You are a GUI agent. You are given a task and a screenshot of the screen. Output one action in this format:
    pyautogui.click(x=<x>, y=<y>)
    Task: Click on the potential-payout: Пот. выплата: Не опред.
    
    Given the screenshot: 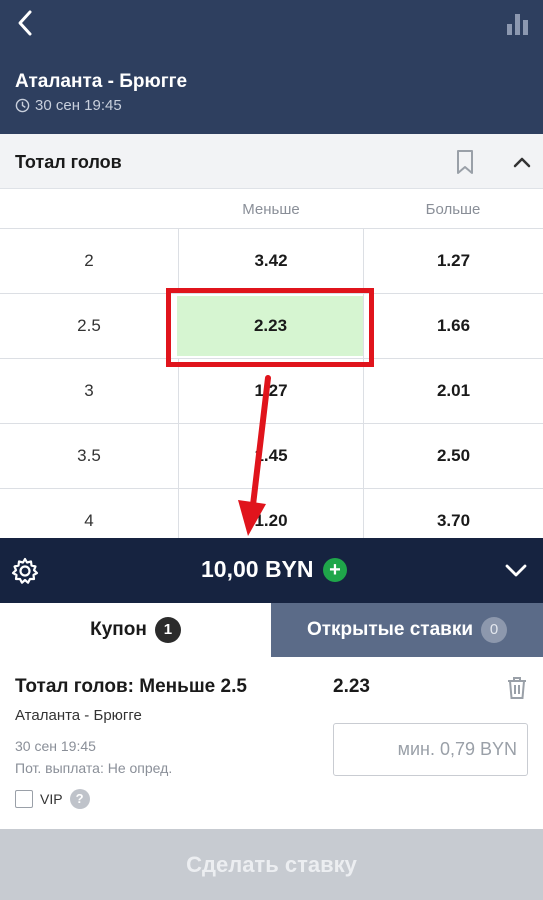 What is the action you would take?
    pyautogui.click(x=94, y=768)
    